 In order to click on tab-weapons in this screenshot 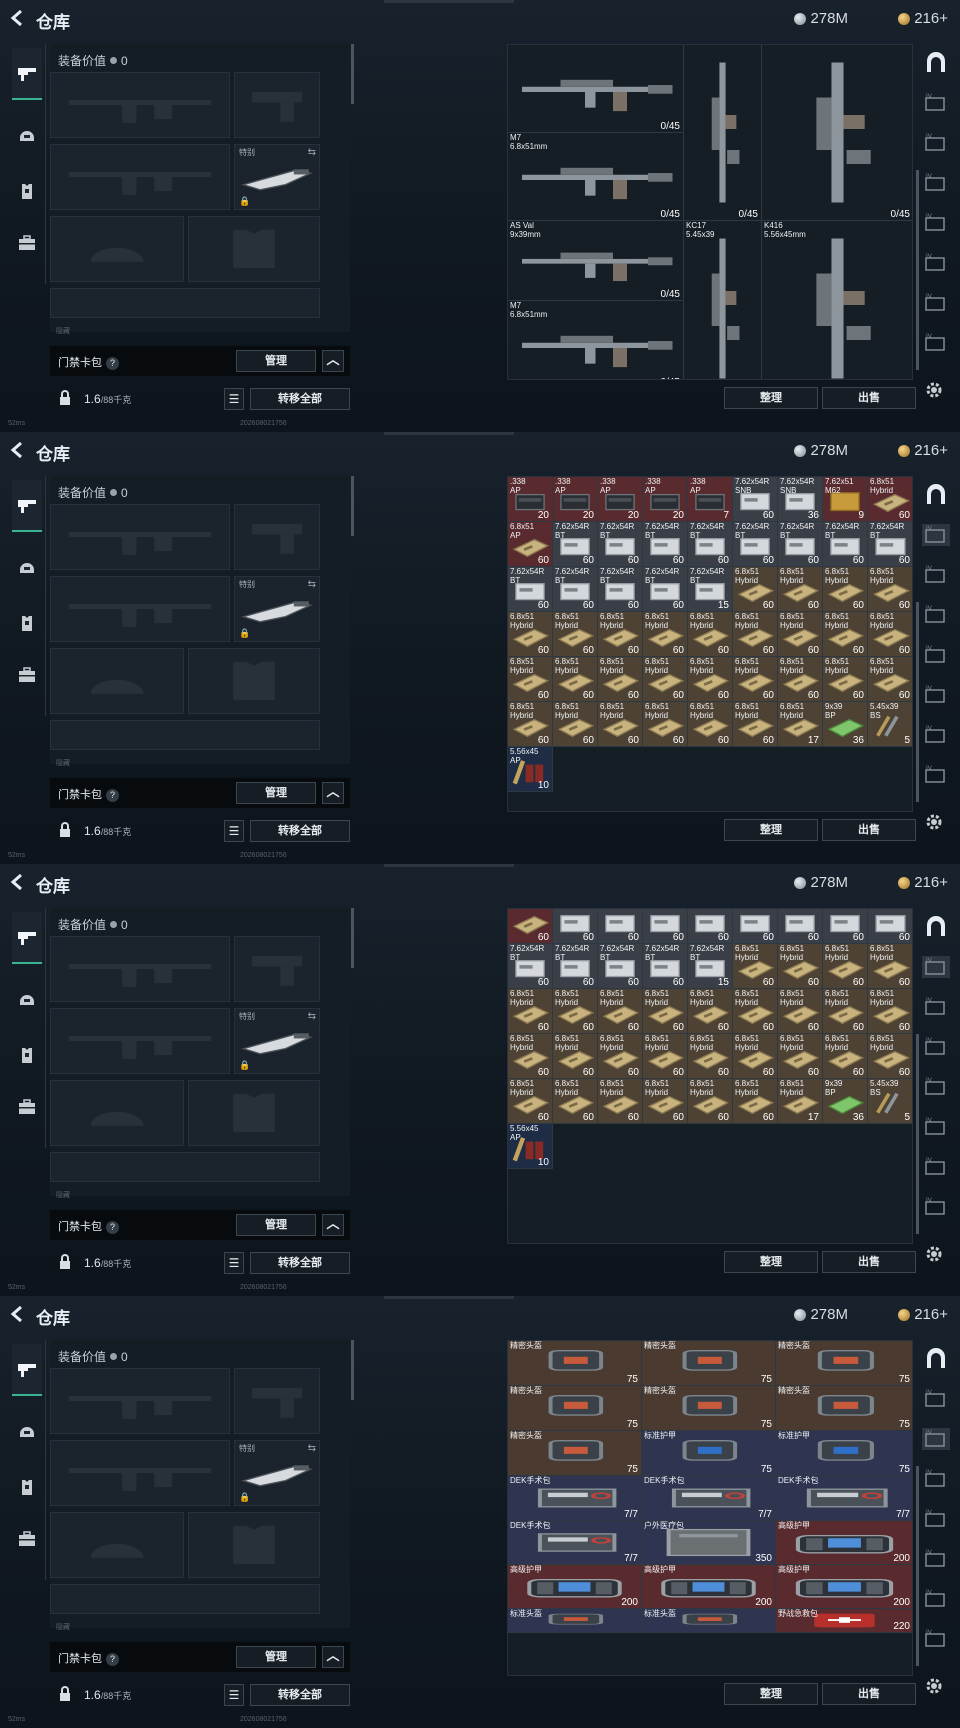, I will do `click(27, 1370)`.